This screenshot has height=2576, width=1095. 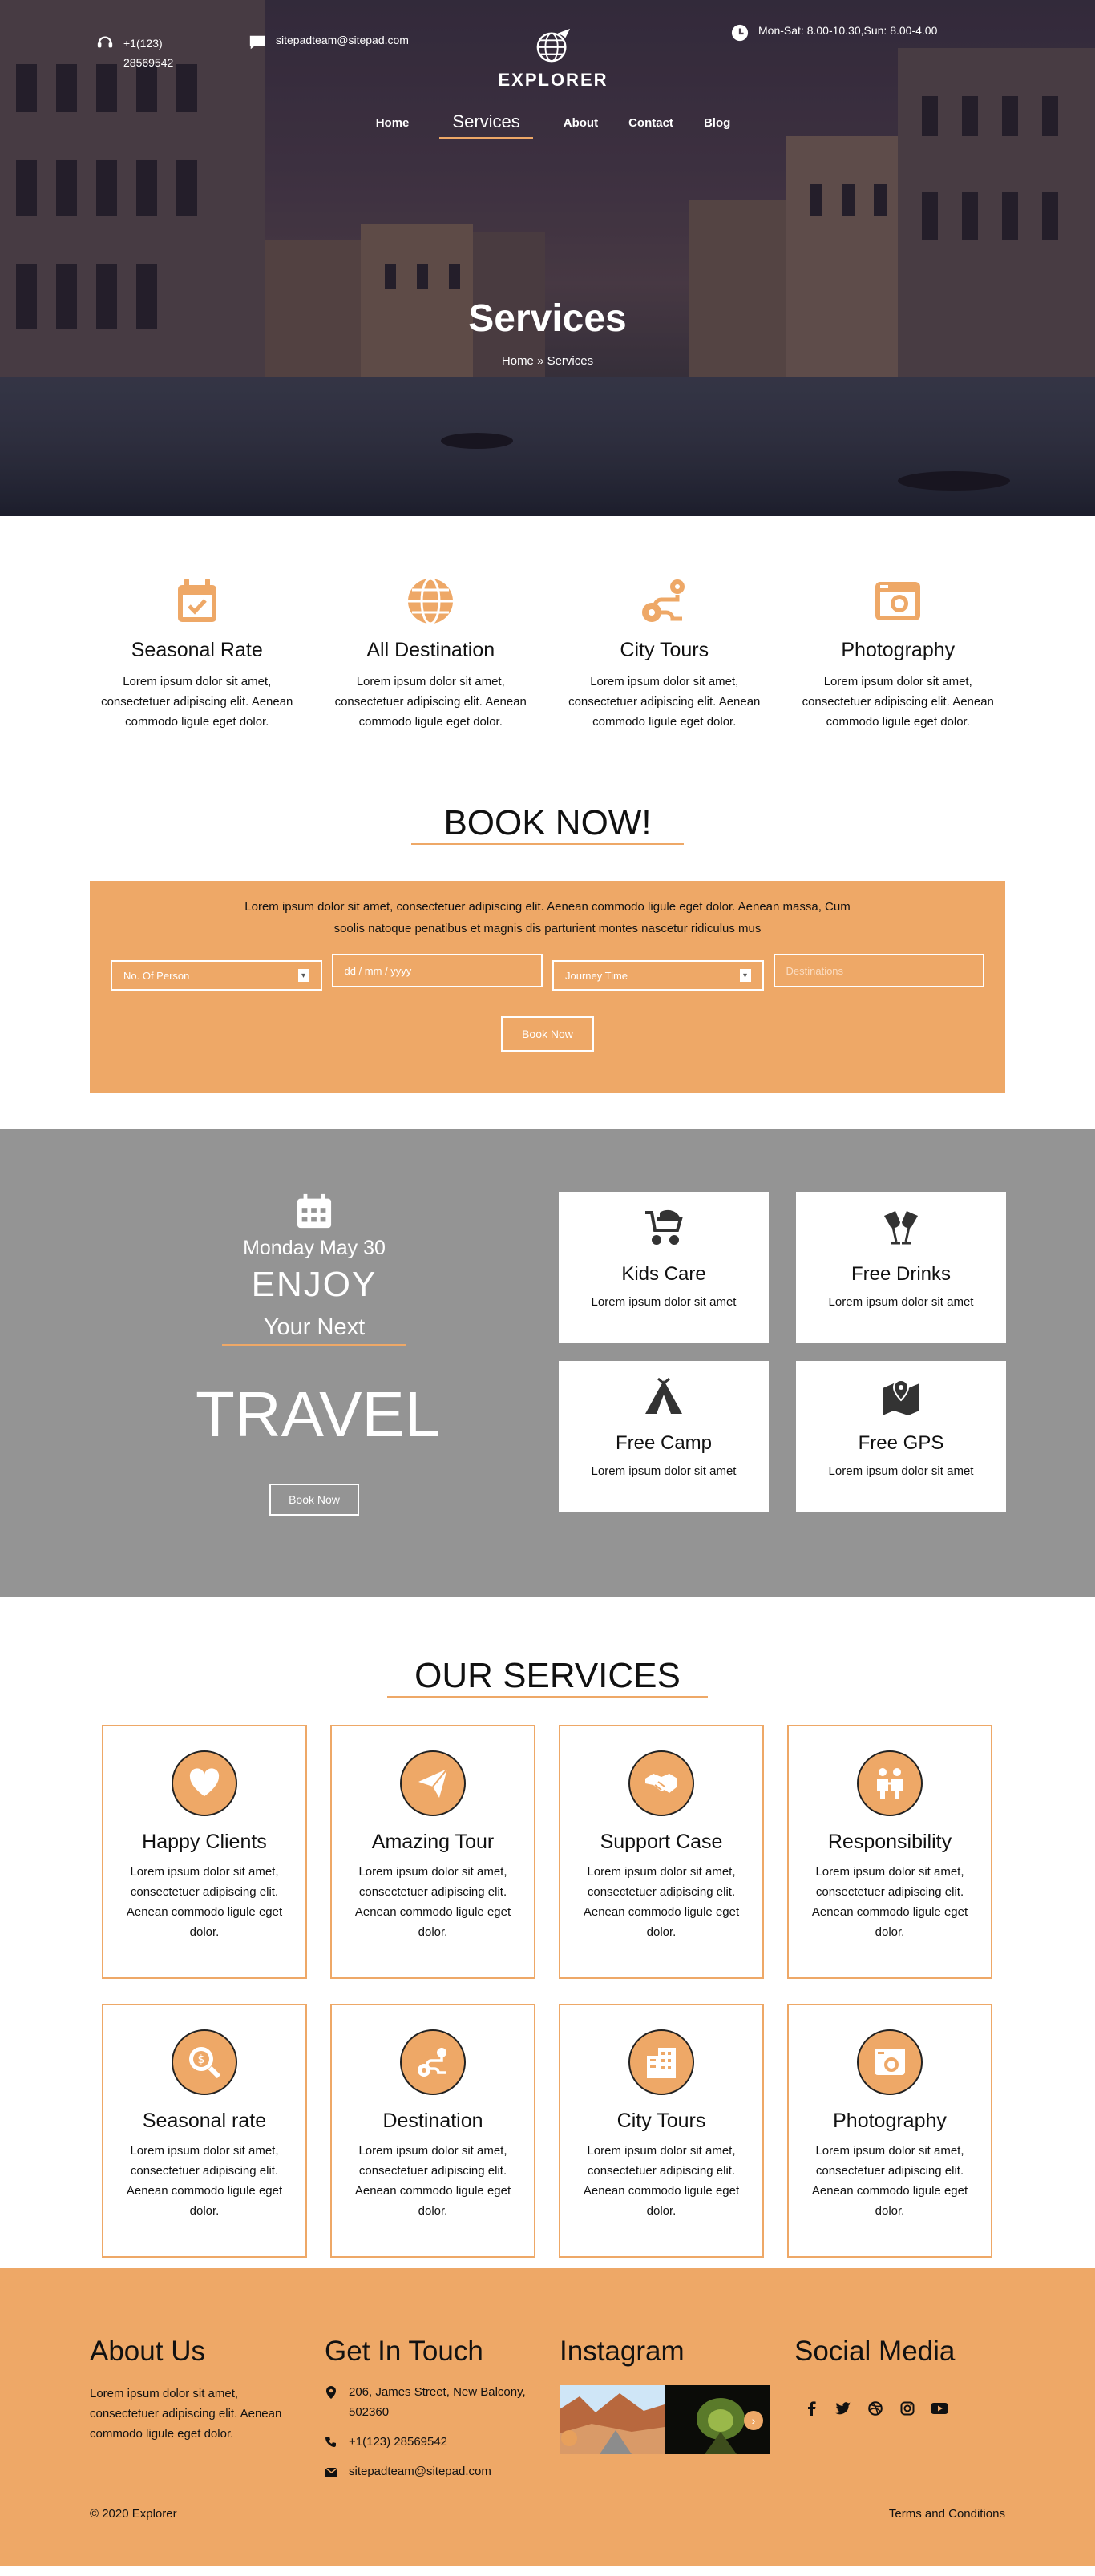 What do you see at coordinates (753, 2421) in the screenshot?
I see `gallery-next-icon: ›` at bounding box center [753, 2421].